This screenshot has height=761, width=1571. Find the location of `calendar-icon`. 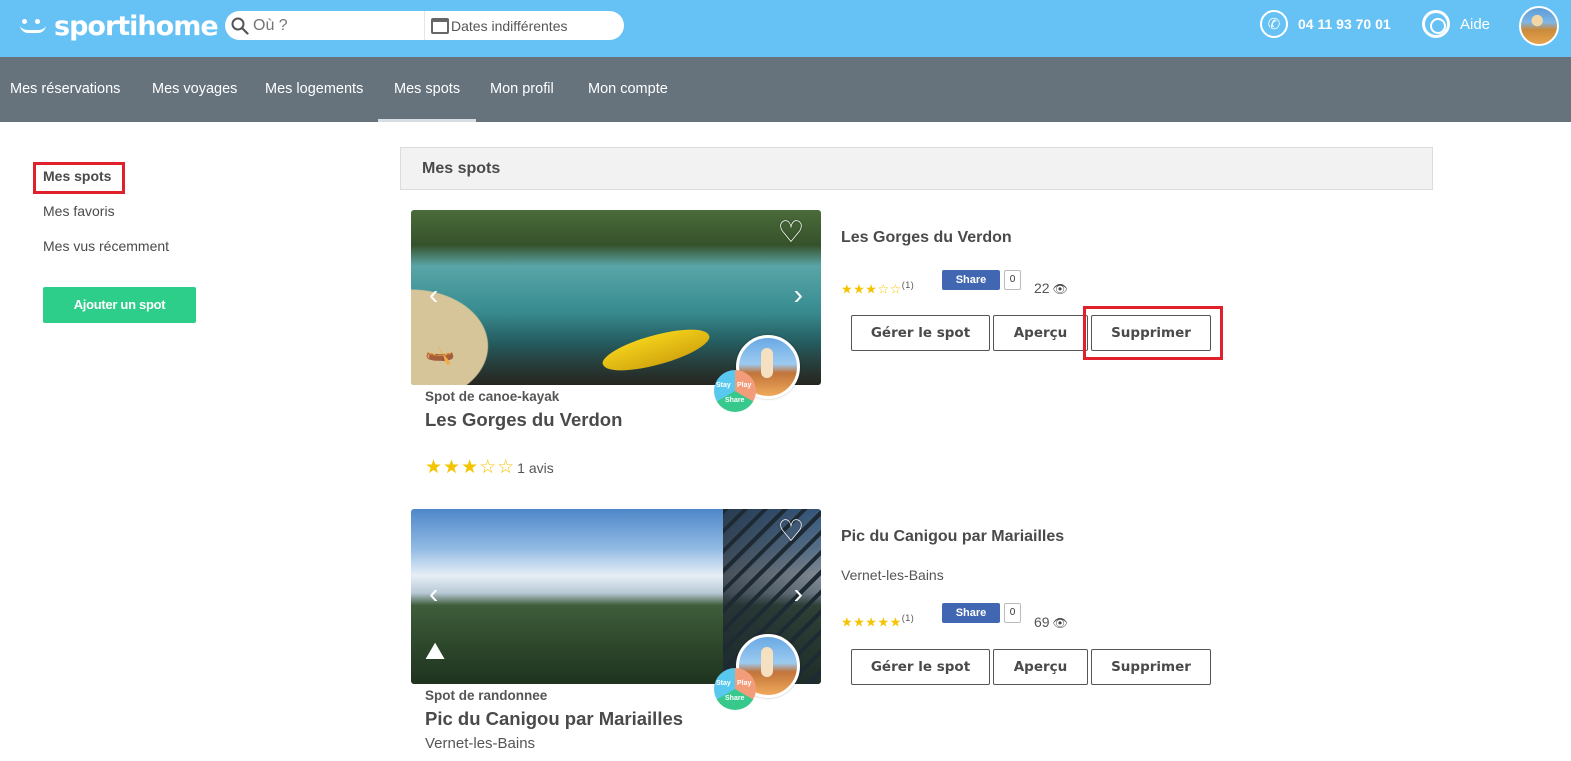

calendar-icon is located at coordinates (440, 25).